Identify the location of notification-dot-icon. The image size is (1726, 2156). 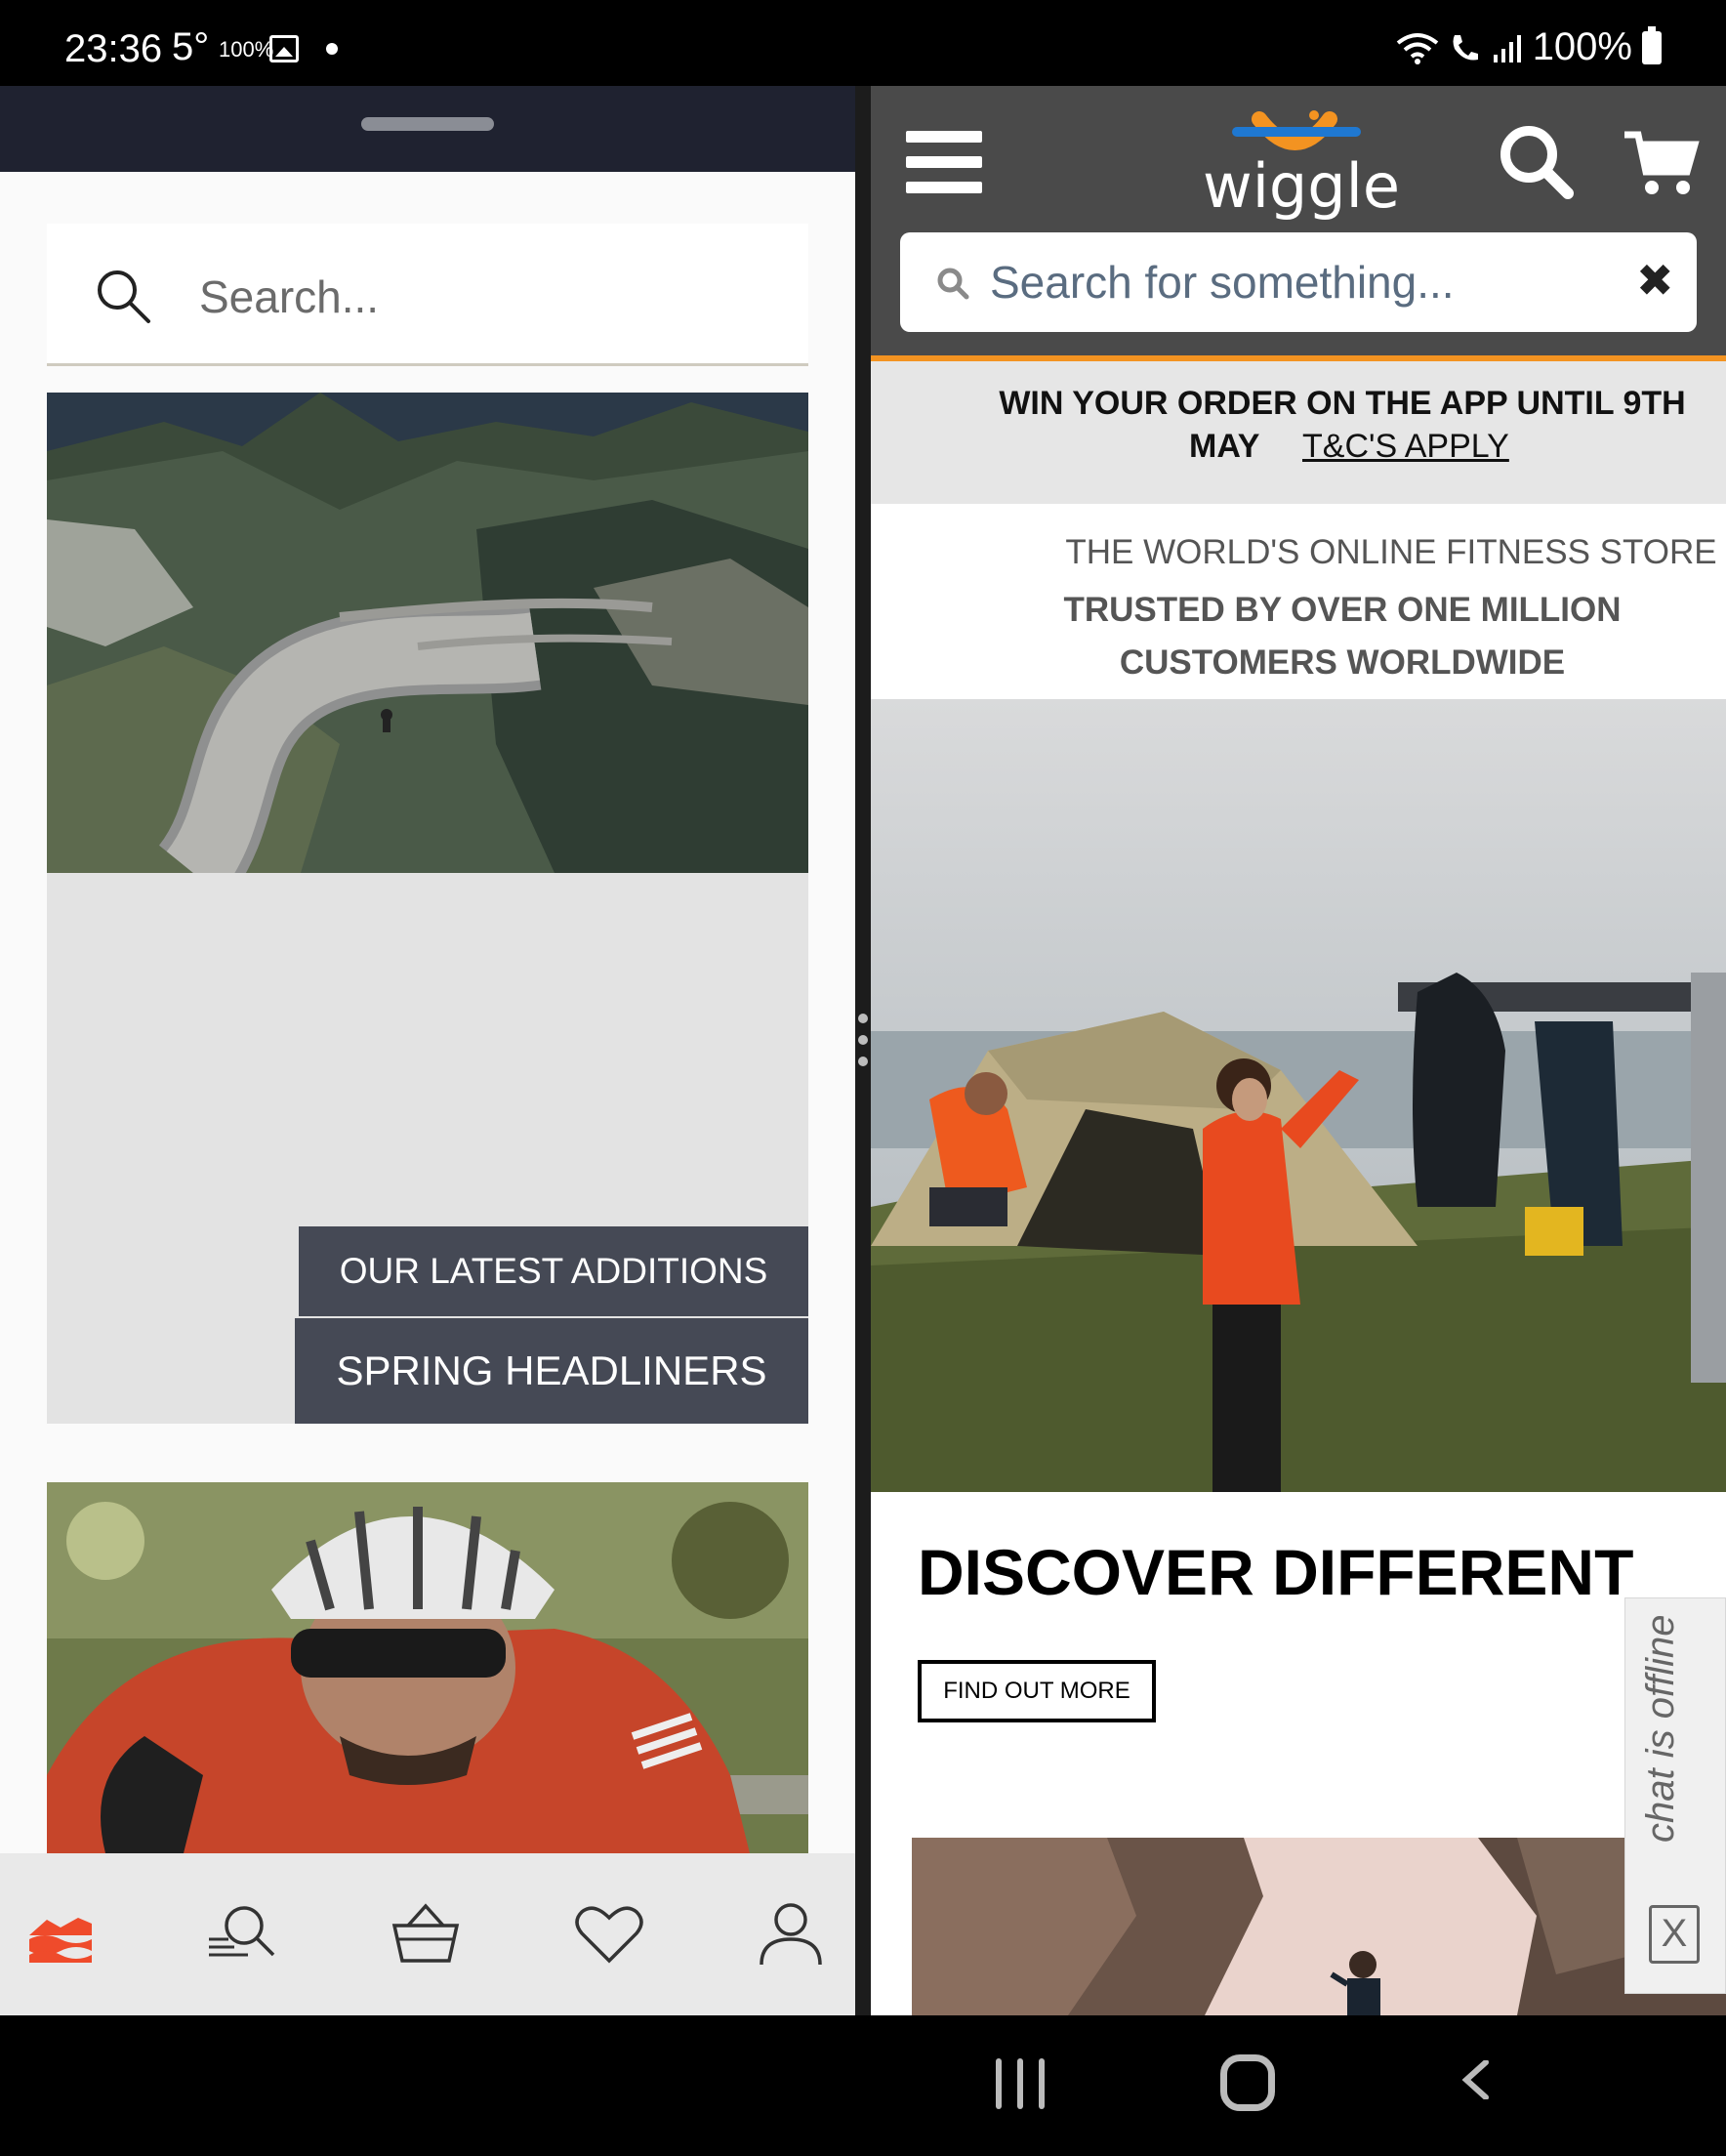
(332, 49).